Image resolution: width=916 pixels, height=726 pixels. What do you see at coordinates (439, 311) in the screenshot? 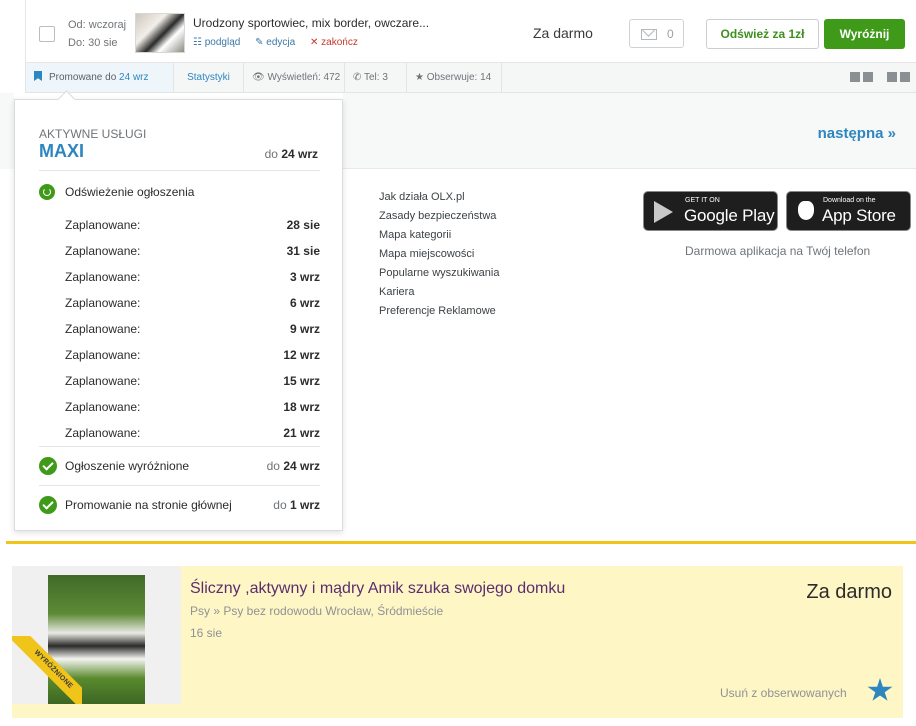
I see `footer-link: Preferencje Reklamowe` at bounding box center [439, 311].